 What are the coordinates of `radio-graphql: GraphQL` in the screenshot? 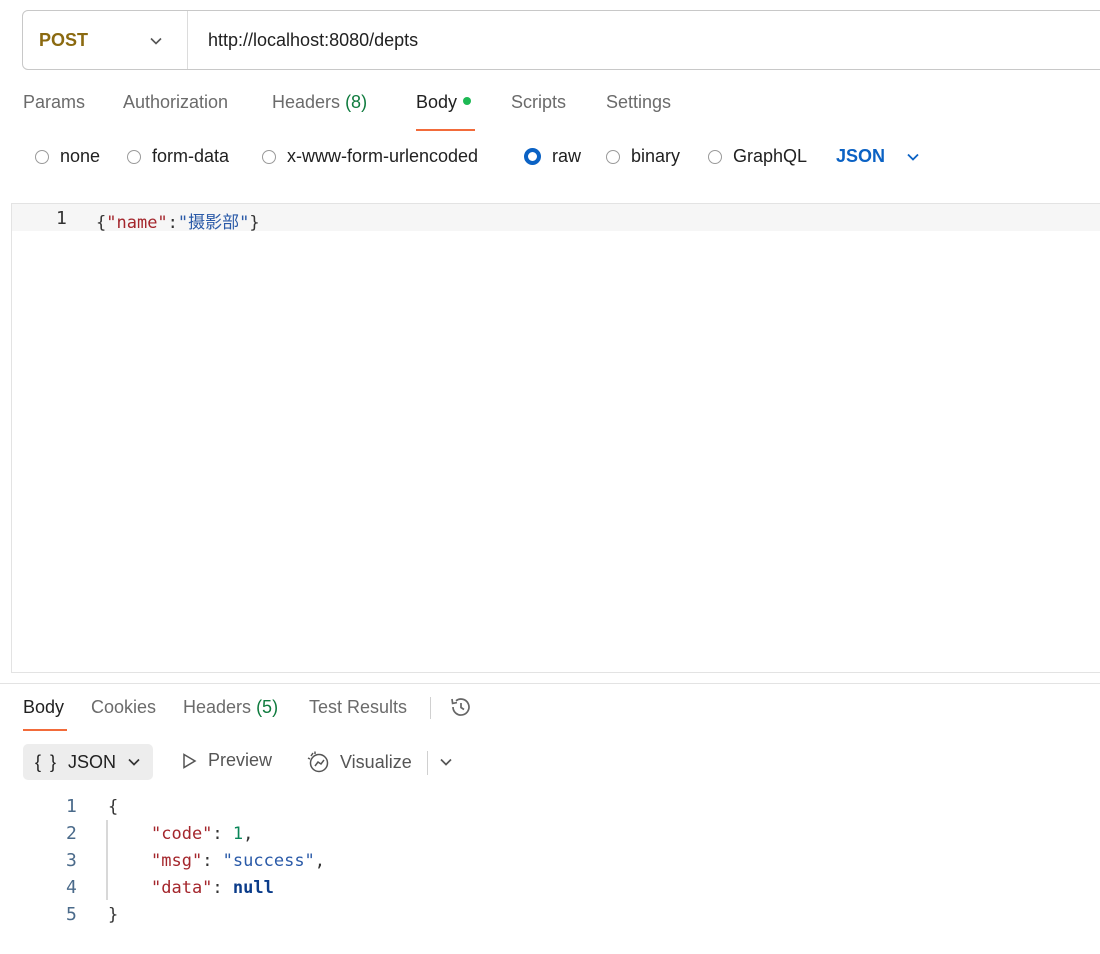 It's located at (757, 156).